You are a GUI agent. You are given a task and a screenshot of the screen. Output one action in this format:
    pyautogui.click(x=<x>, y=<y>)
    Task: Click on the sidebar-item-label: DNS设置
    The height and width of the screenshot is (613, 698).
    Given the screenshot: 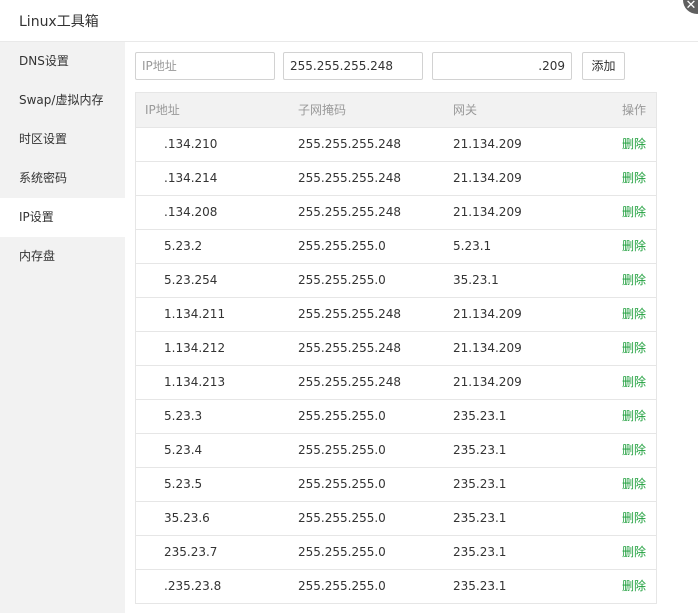 What is the action you would take?
    pyautogui.click(x=44, y=61)
    